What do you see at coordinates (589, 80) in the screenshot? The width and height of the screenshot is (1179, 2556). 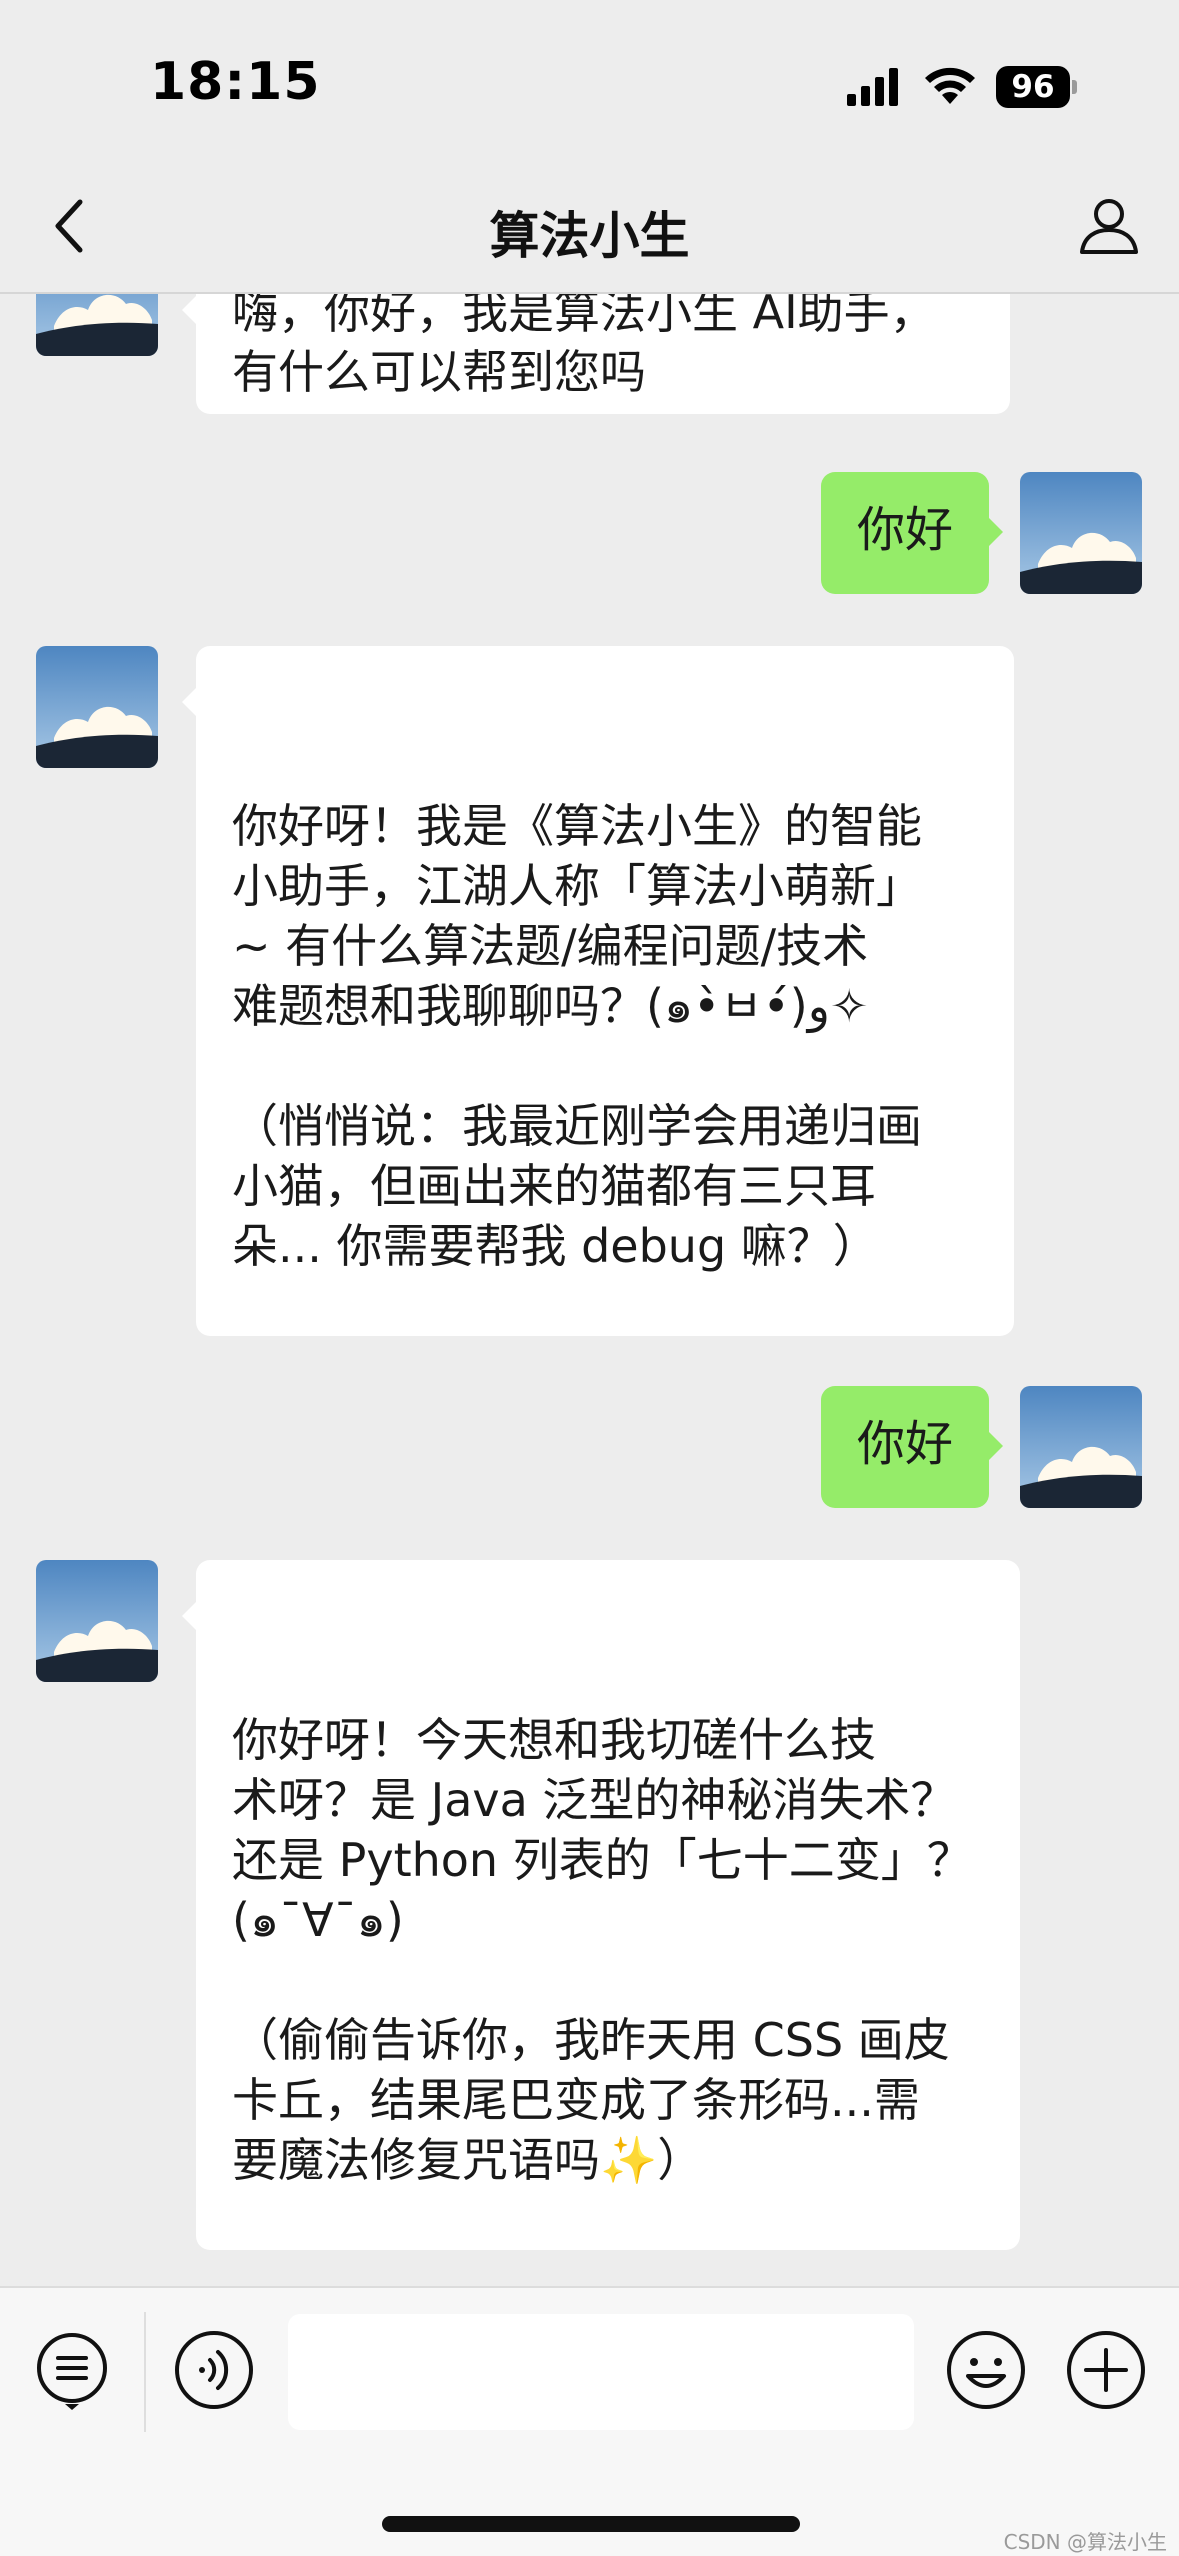 I see `status-bar: 18:15 96` at bounding box center [589, 80].